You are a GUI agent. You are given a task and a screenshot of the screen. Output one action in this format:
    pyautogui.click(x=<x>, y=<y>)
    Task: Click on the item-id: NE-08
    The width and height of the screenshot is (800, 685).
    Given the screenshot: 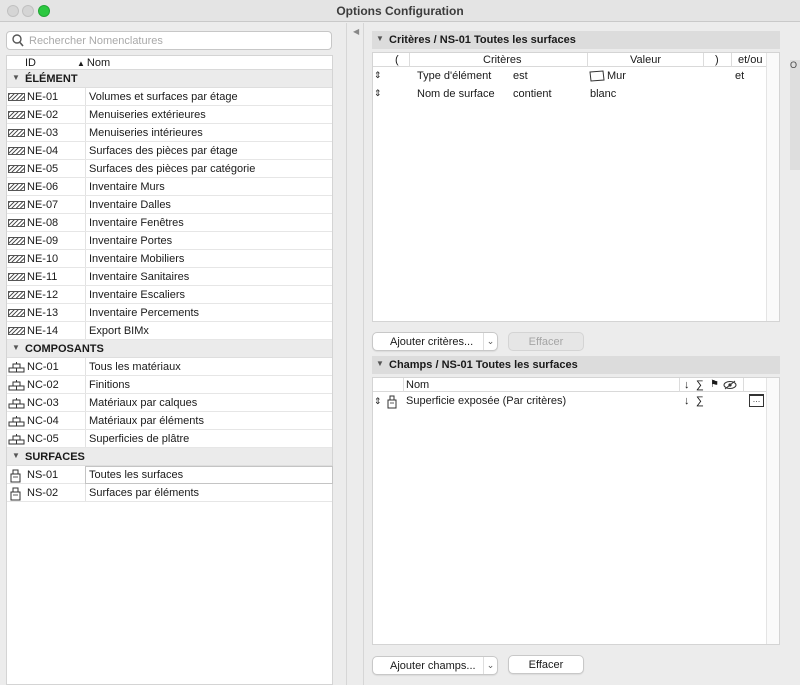 What is the action you would take?
    pyautogui.click(x=43, y=223)
    